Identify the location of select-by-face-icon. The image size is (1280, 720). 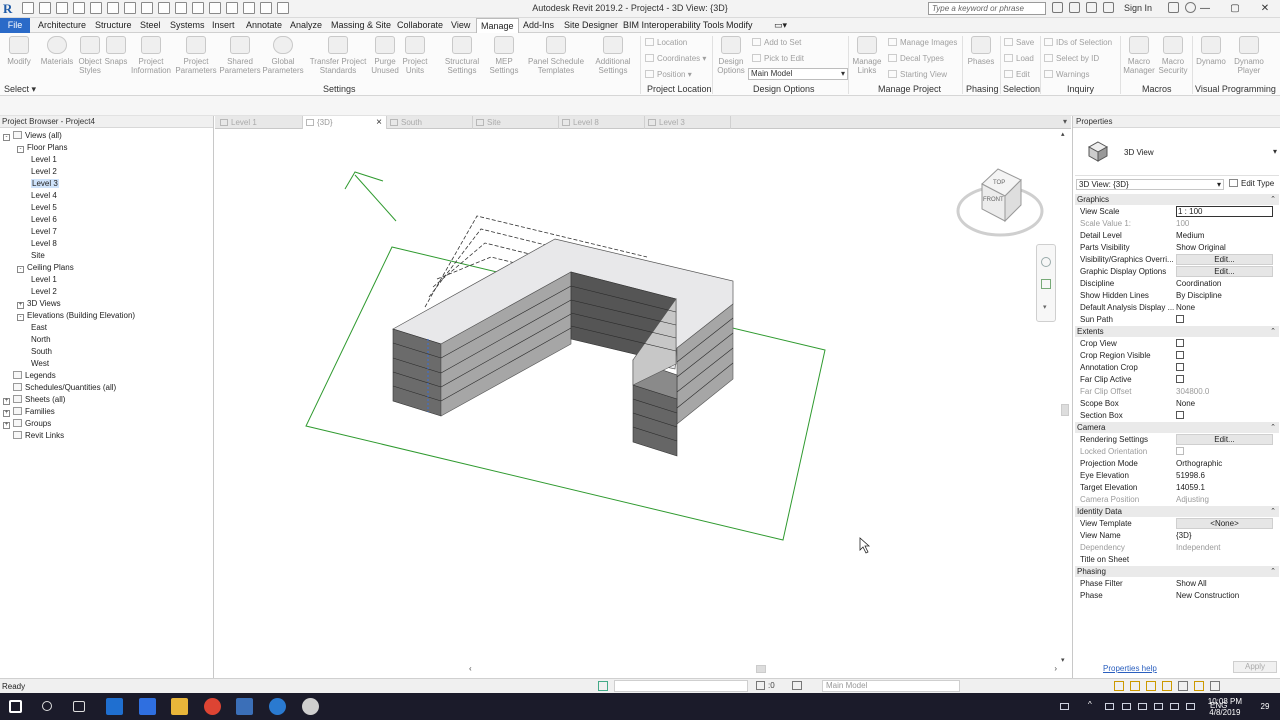
(1167, 686).